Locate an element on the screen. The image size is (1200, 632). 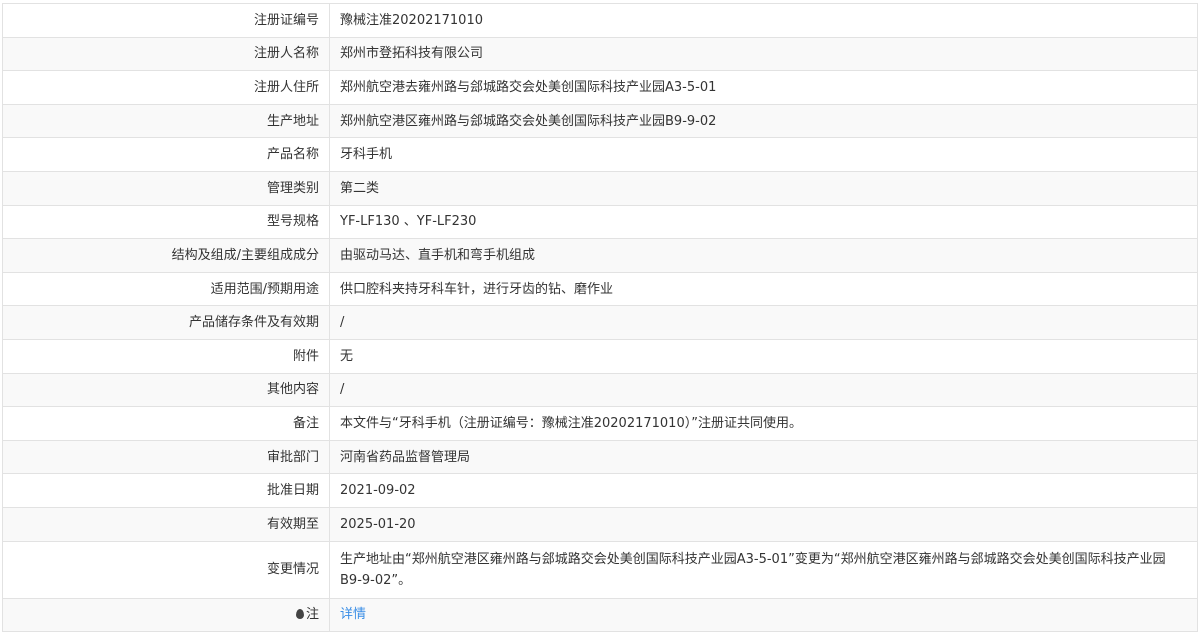
note-label: 注 is located at coordinates (312, 615).